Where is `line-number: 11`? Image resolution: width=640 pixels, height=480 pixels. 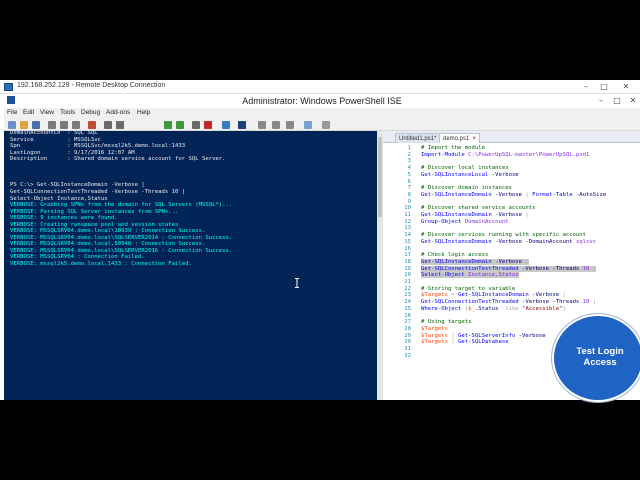
line-number: 11 is located at coordinates (407, 215).